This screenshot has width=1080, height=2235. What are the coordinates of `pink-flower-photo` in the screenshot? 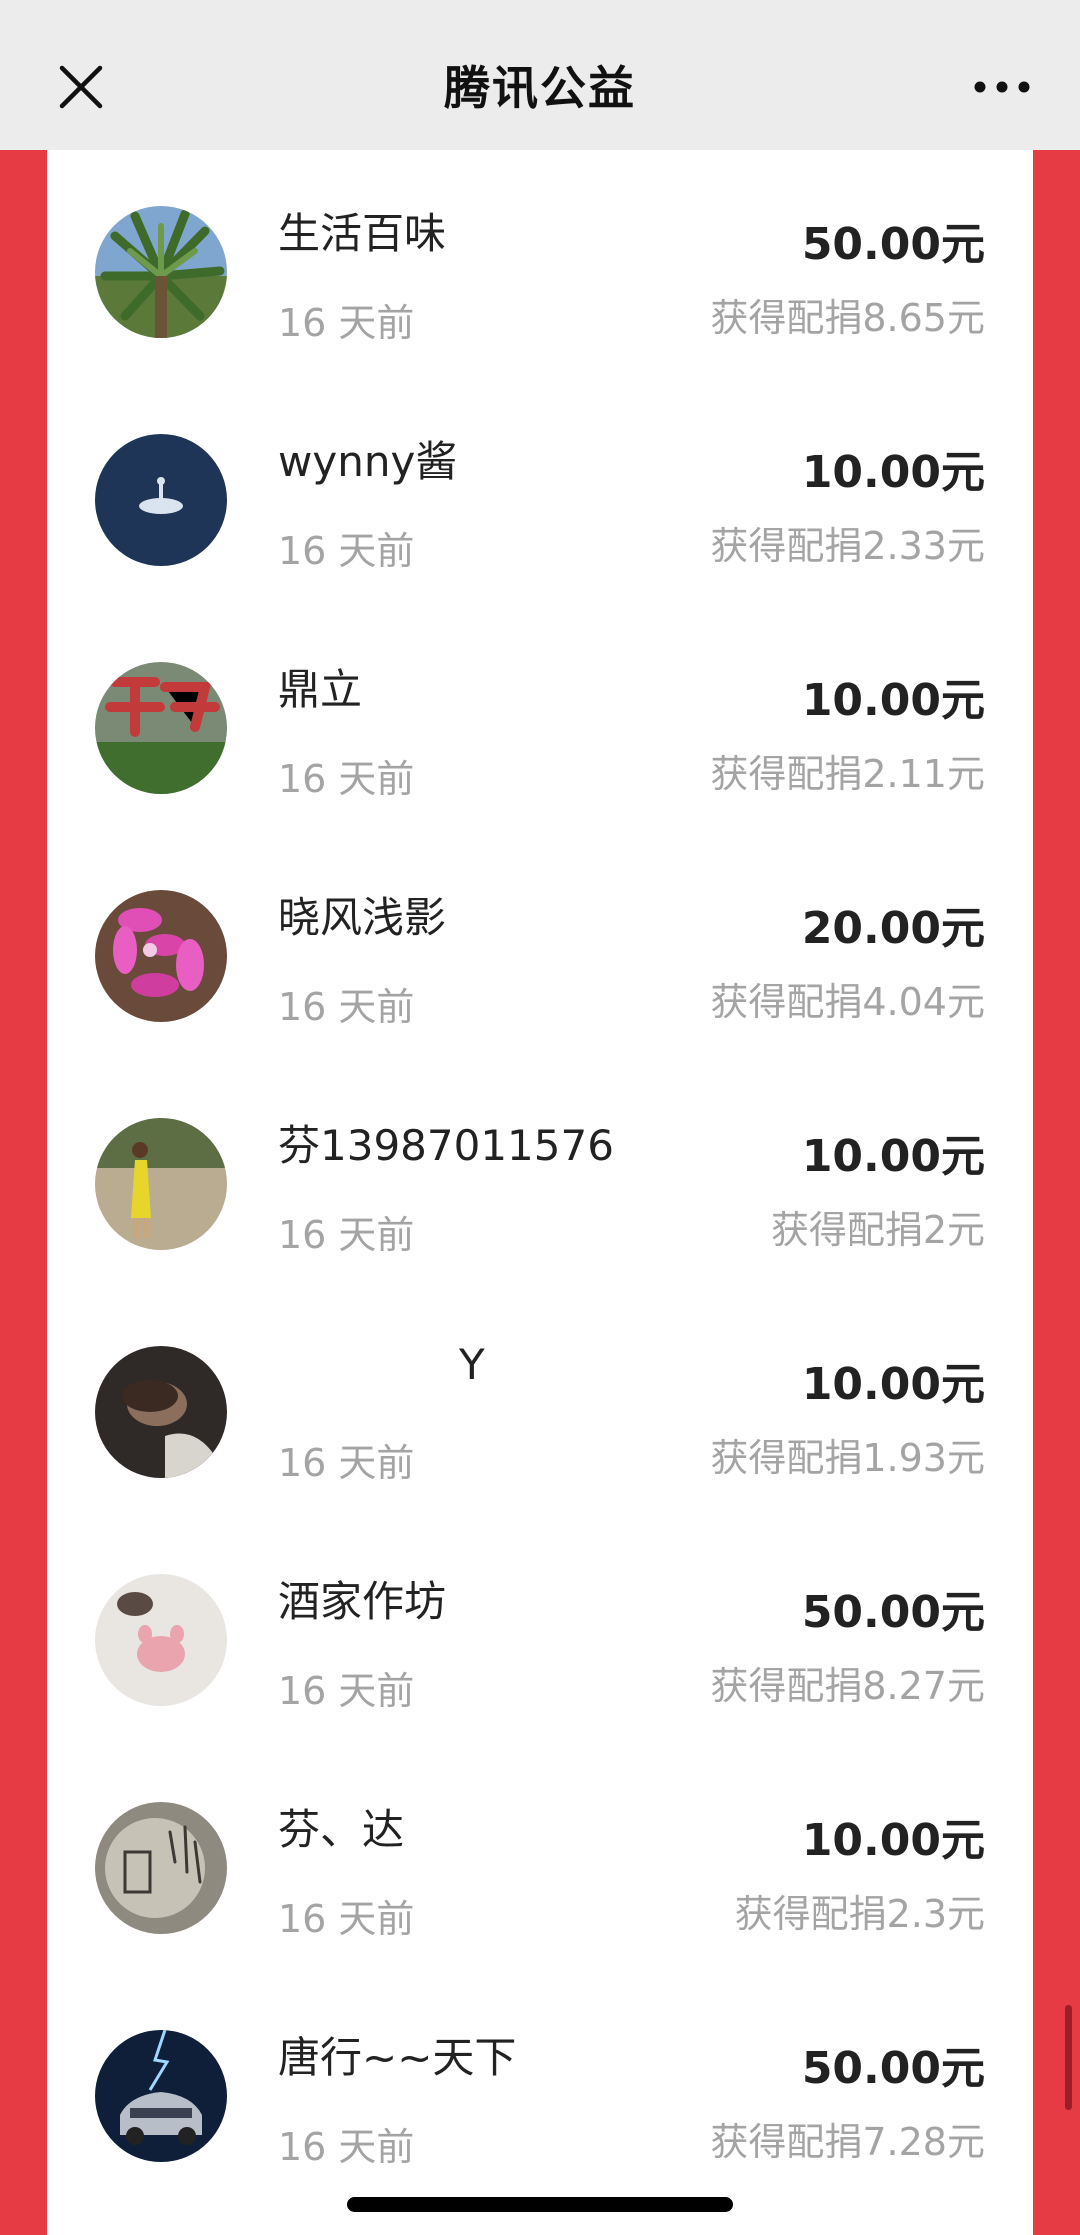 It's located at (161, 956).